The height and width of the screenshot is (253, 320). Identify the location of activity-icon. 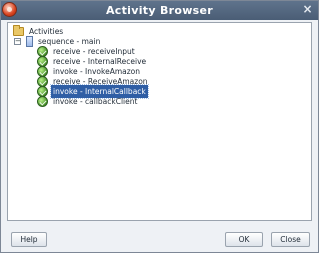
(42, 101).